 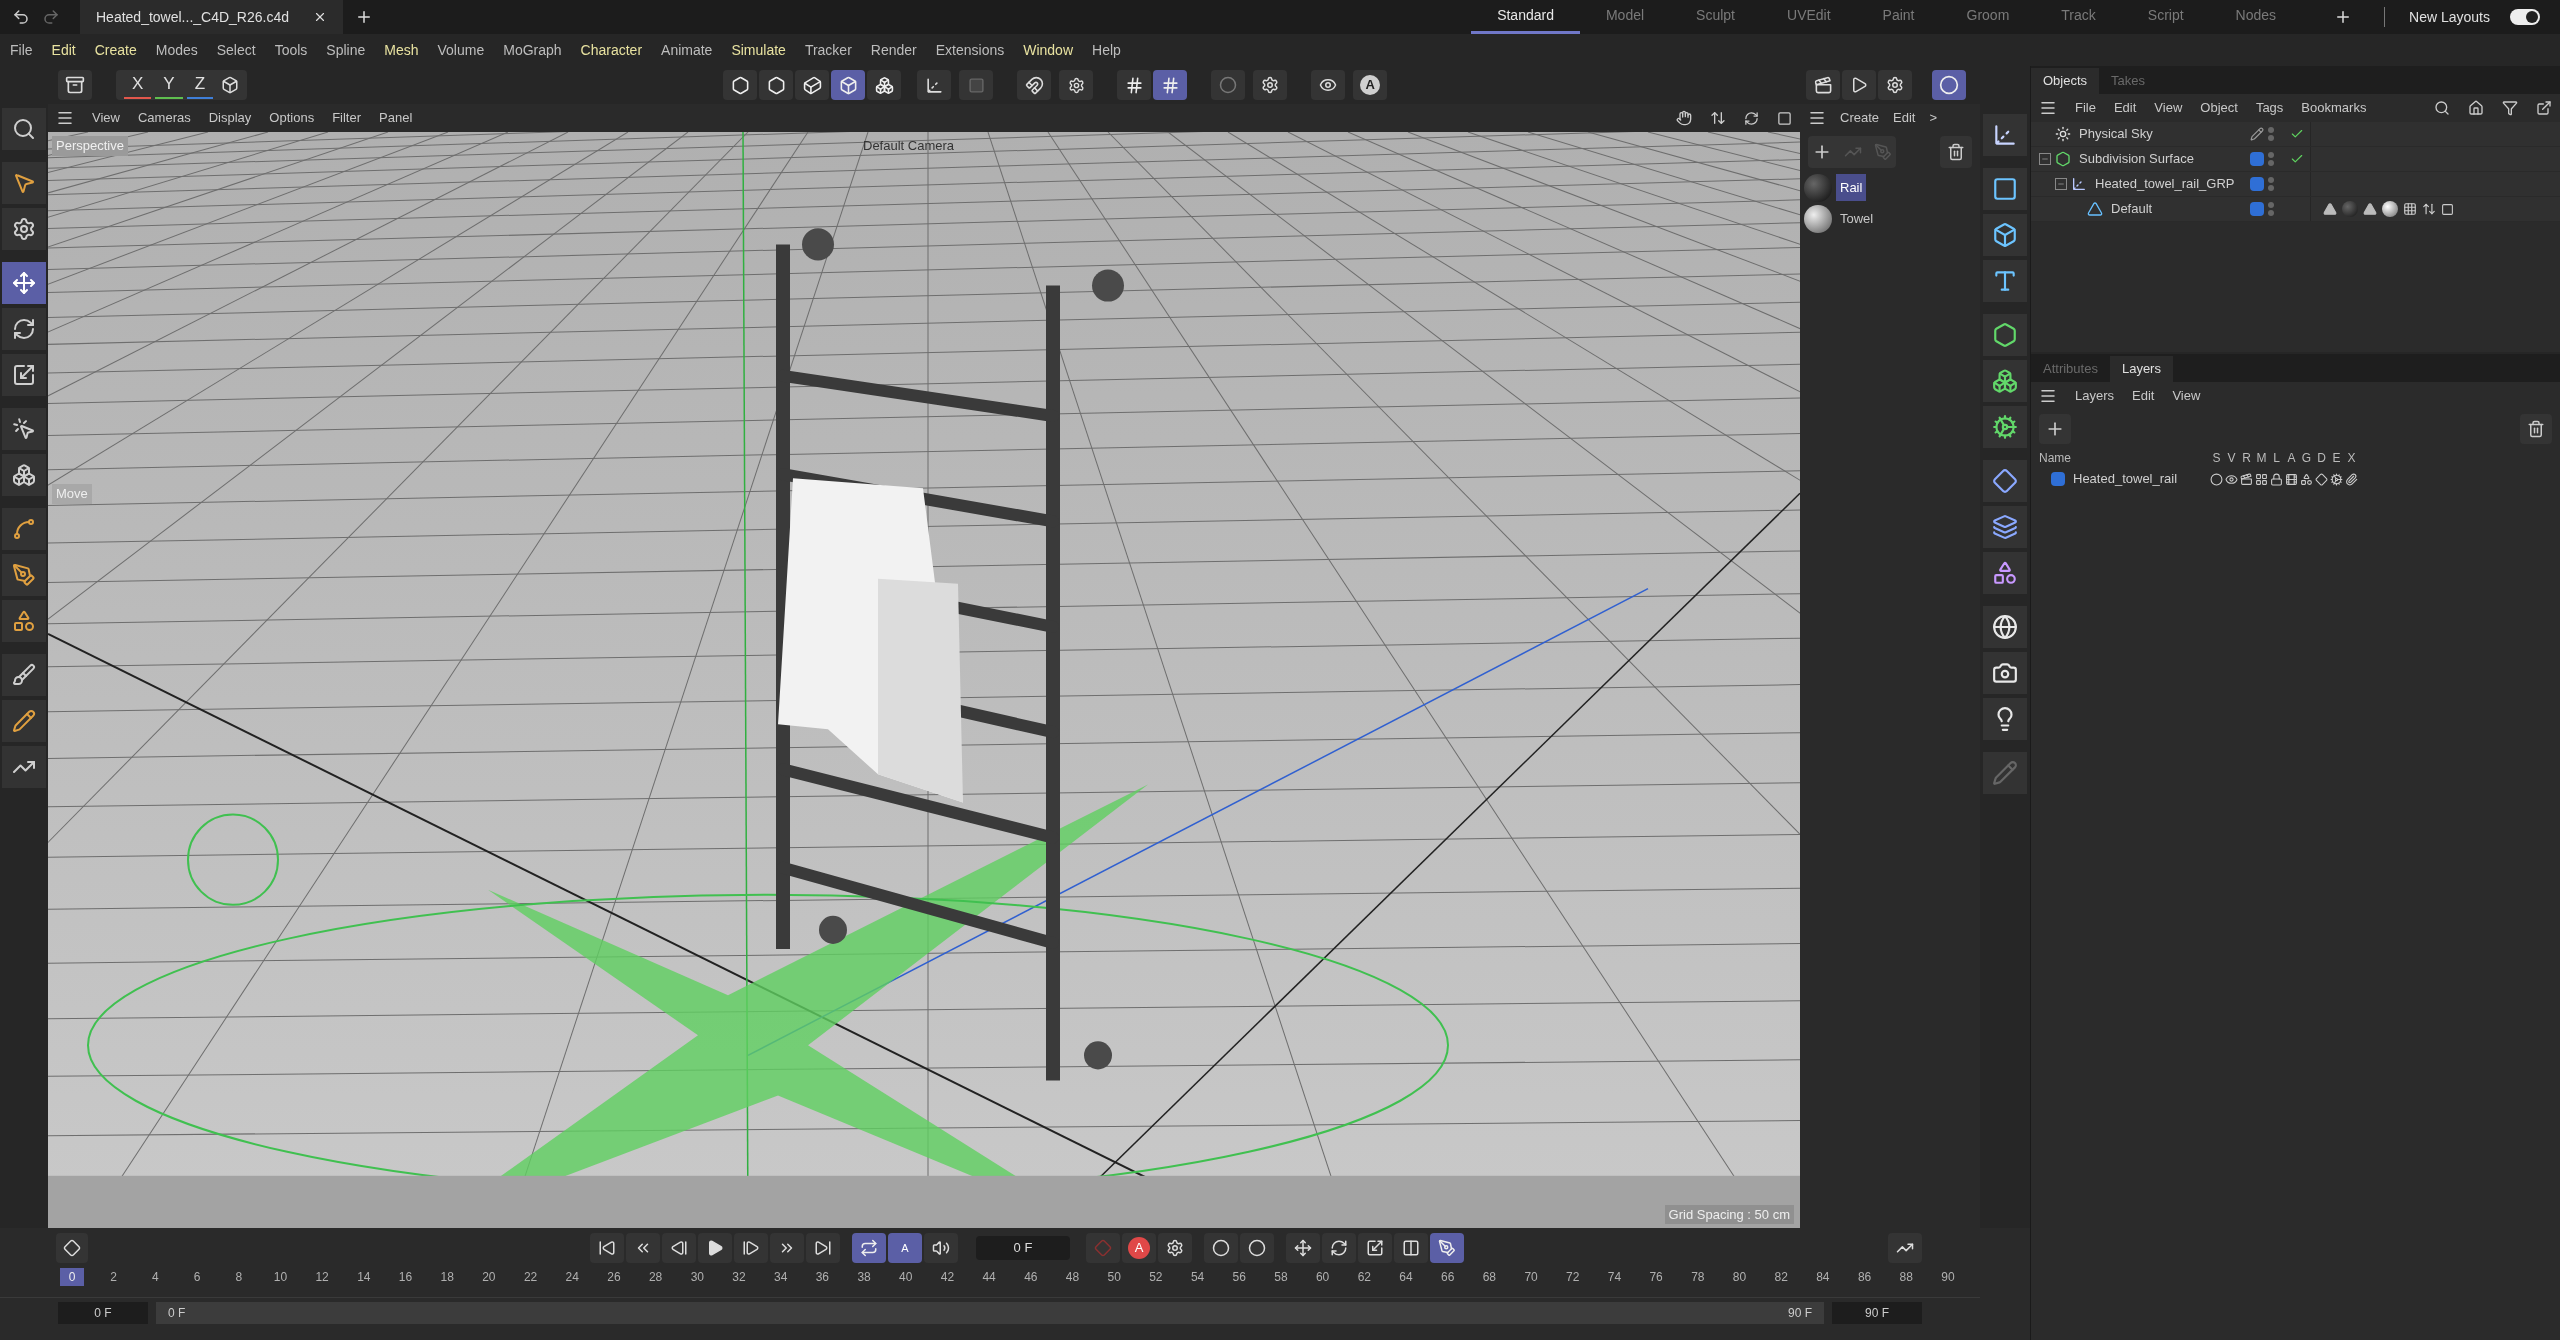 I want to click on menu-item: Volume, so click(x=461, y=50).